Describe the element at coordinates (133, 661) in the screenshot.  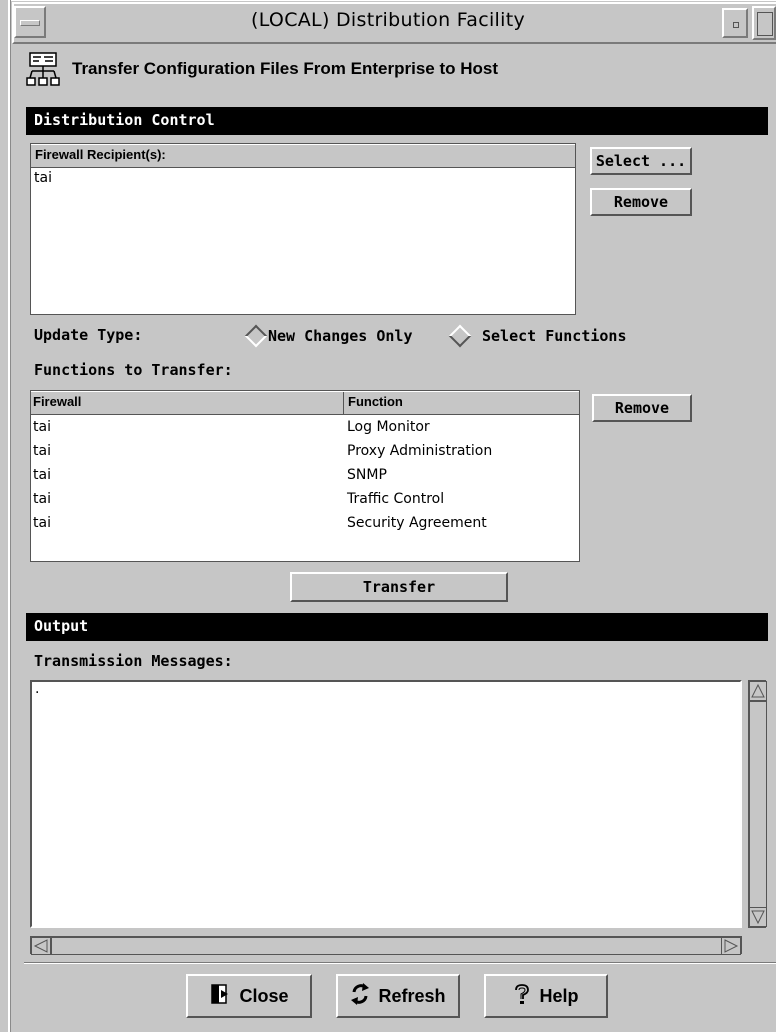
I see `messages-label: Transmission Messages:` at that location.